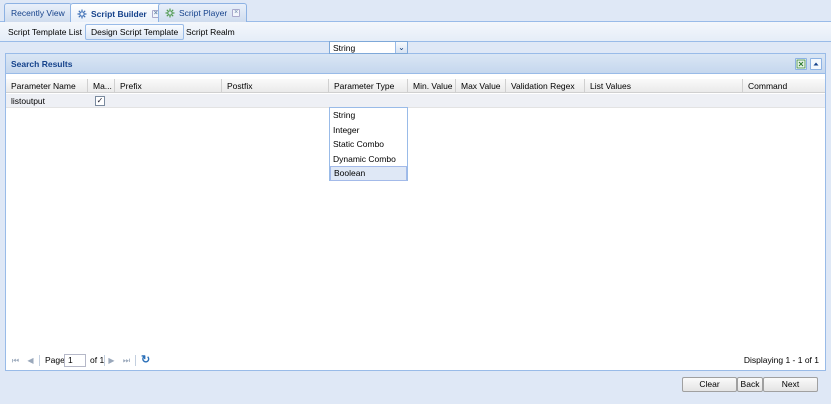 The image size is (831, 404). Describe the element at coordinates (801, 64) in the screenshot. I see `export-excel-icon` at that location.